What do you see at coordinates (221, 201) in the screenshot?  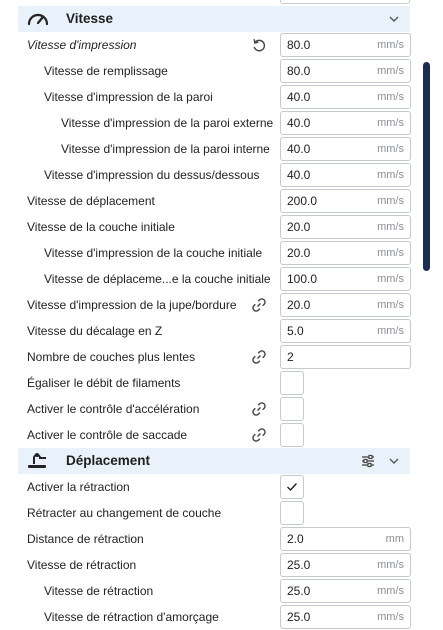 I see `setting-row-travel-speed: Vitesse de déplacement 200.0 mm/s` at bounding box center [221, 201].